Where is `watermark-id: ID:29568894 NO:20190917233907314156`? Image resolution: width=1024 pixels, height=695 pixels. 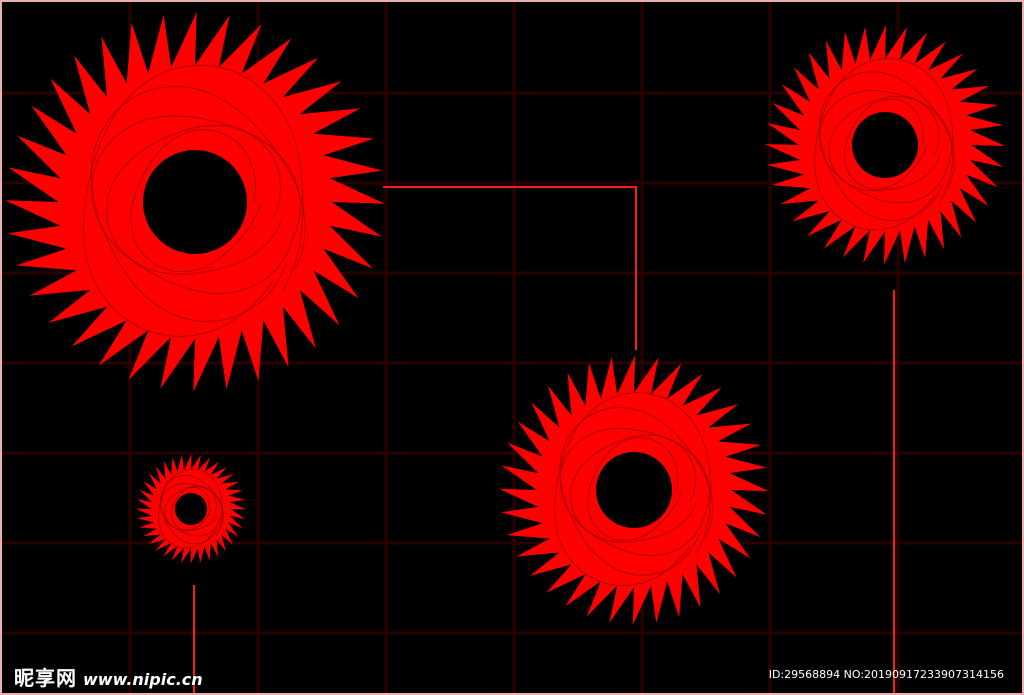
watermark-id: ID:29568894 NO:20190917233907314156 is located at coordinates (886, 674).